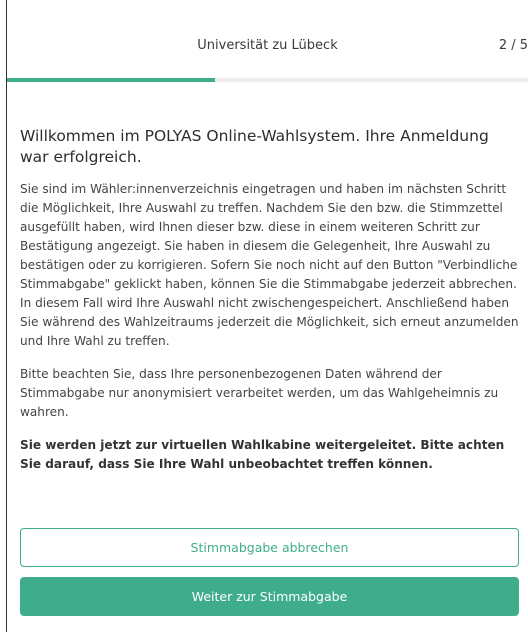 This screenshot has width=528, height=632. Describe the element at coordinates (111, 80) in the screenshot. I see `progress-bar-fill` at that location.